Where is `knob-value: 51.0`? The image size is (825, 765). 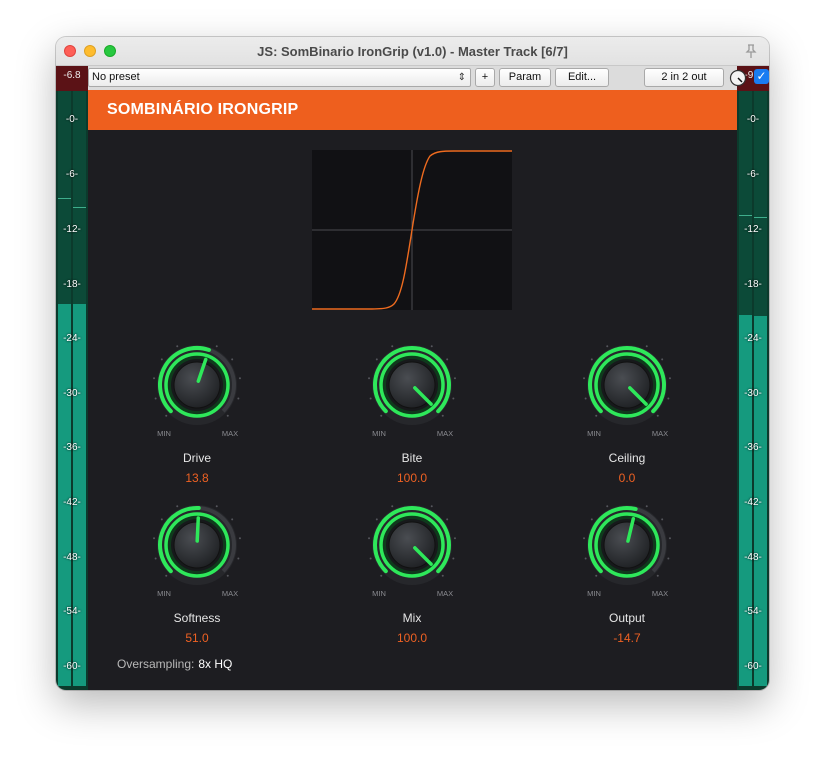
knob-value: 51.0 is located at coordinates (197, 638).